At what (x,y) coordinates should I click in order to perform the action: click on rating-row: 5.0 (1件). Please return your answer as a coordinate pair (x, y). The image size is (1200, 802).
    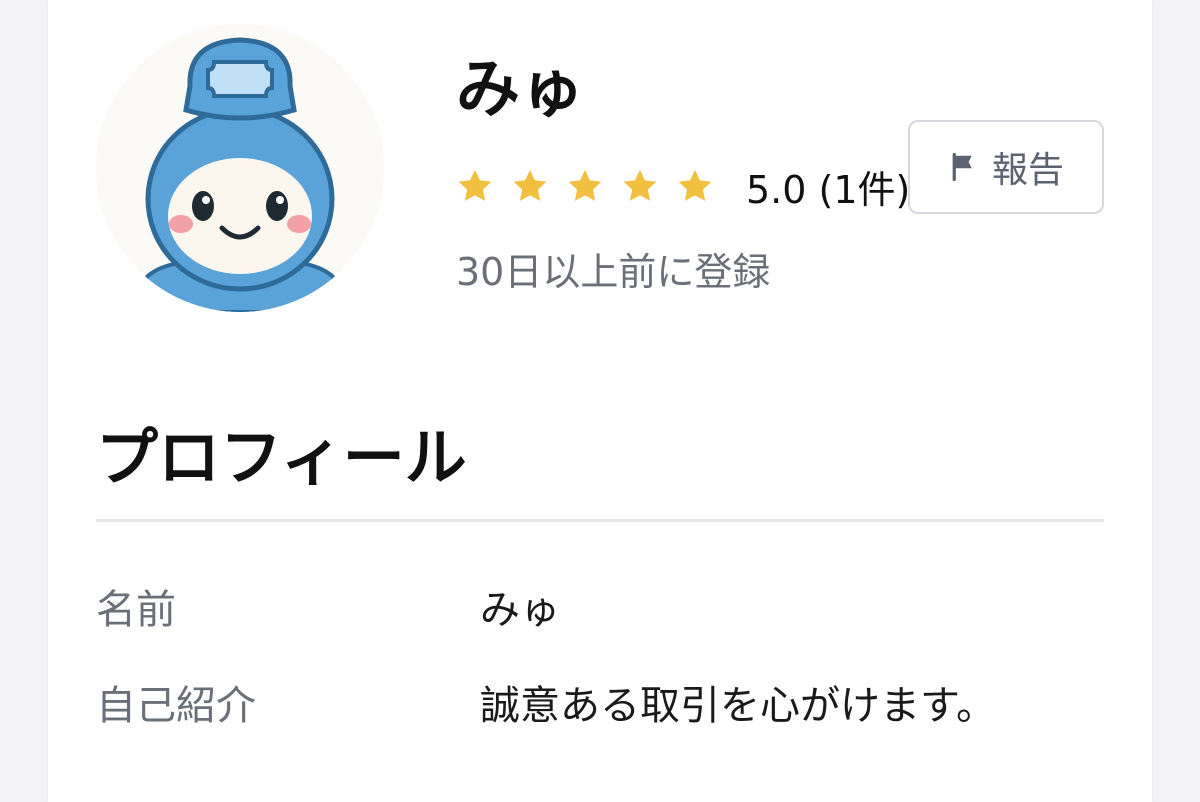
    Looking at the image, I should click on (683, 186).